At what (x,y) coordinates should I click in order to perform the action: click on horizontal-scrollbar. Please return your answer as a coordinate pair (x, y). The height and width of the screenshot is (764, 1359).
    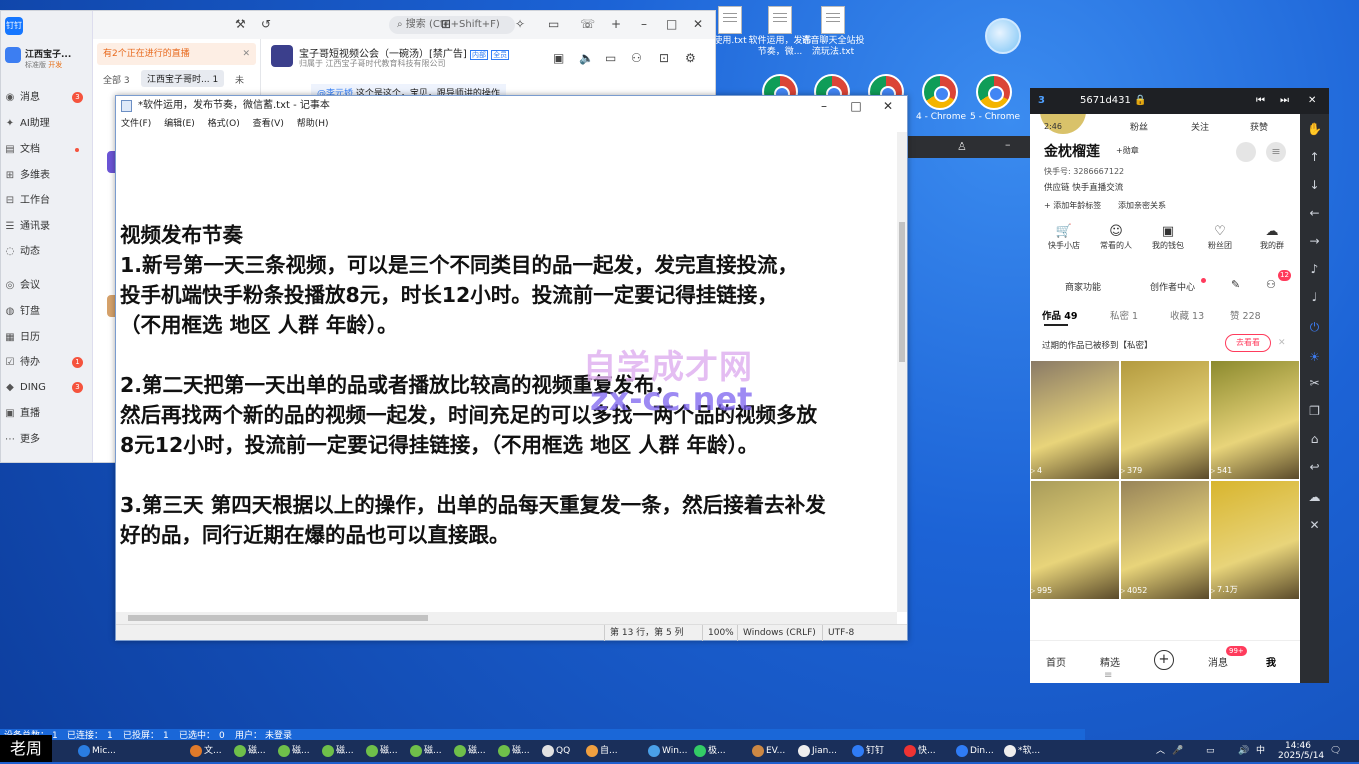
    Looking at the image, I should click on (506, 618).